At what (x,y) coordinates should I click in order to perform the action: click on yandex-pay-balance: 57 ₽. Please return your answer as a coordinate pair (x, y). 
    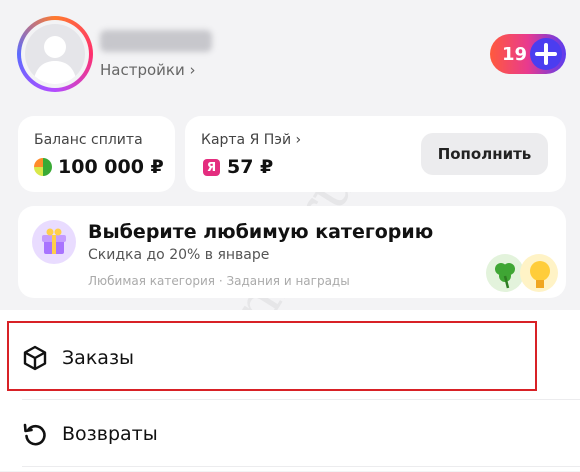
    Looking at the image, I should click on (250, 167).